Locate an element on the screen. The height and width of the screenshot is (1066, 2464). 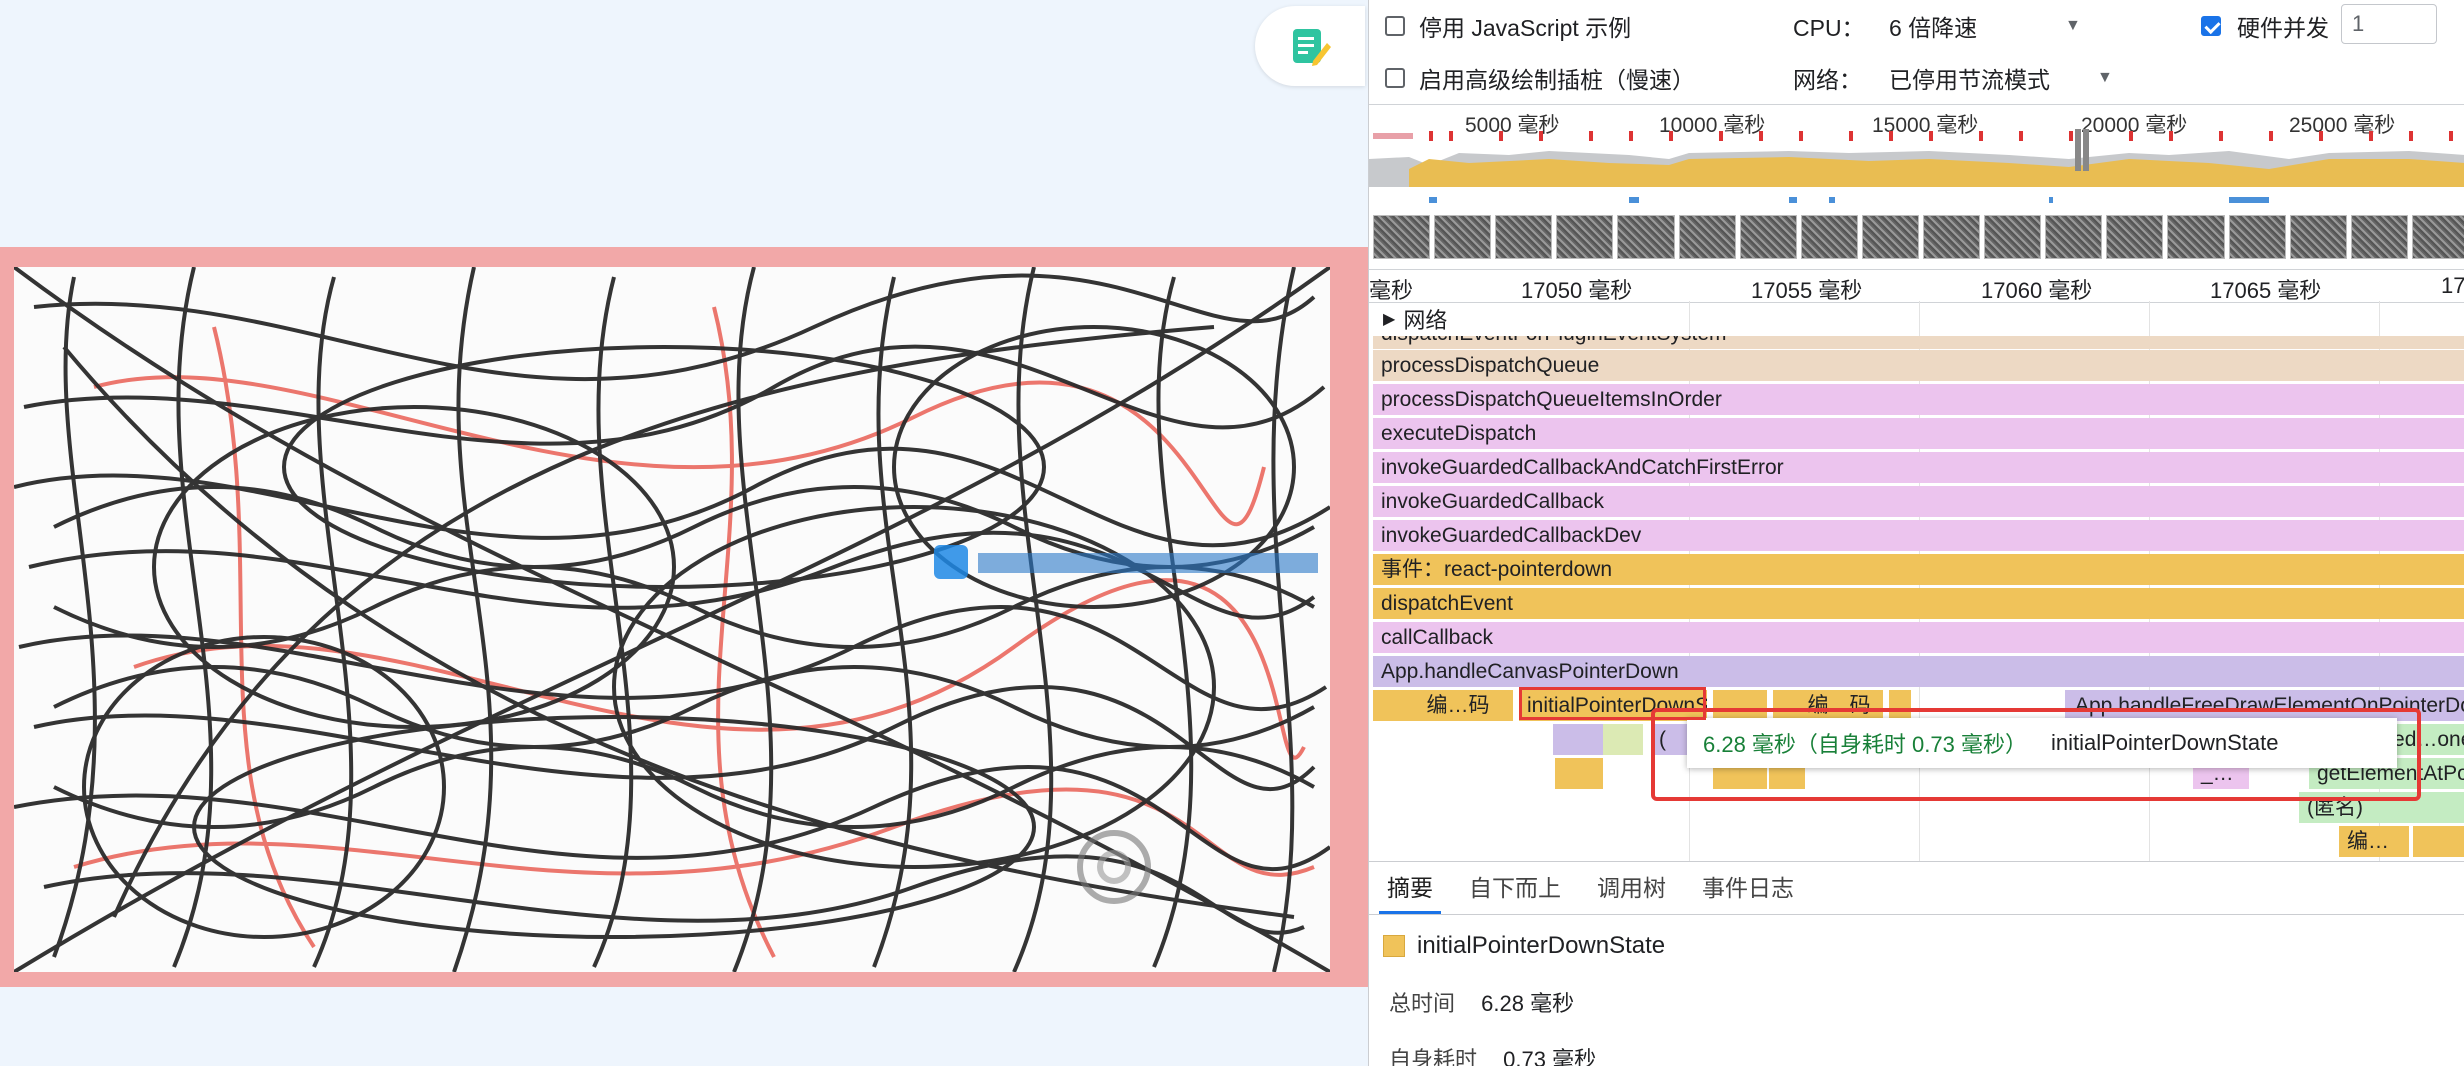
ruler-tick-label: 17050 毫秒 is located at coordinates (1577, 290).